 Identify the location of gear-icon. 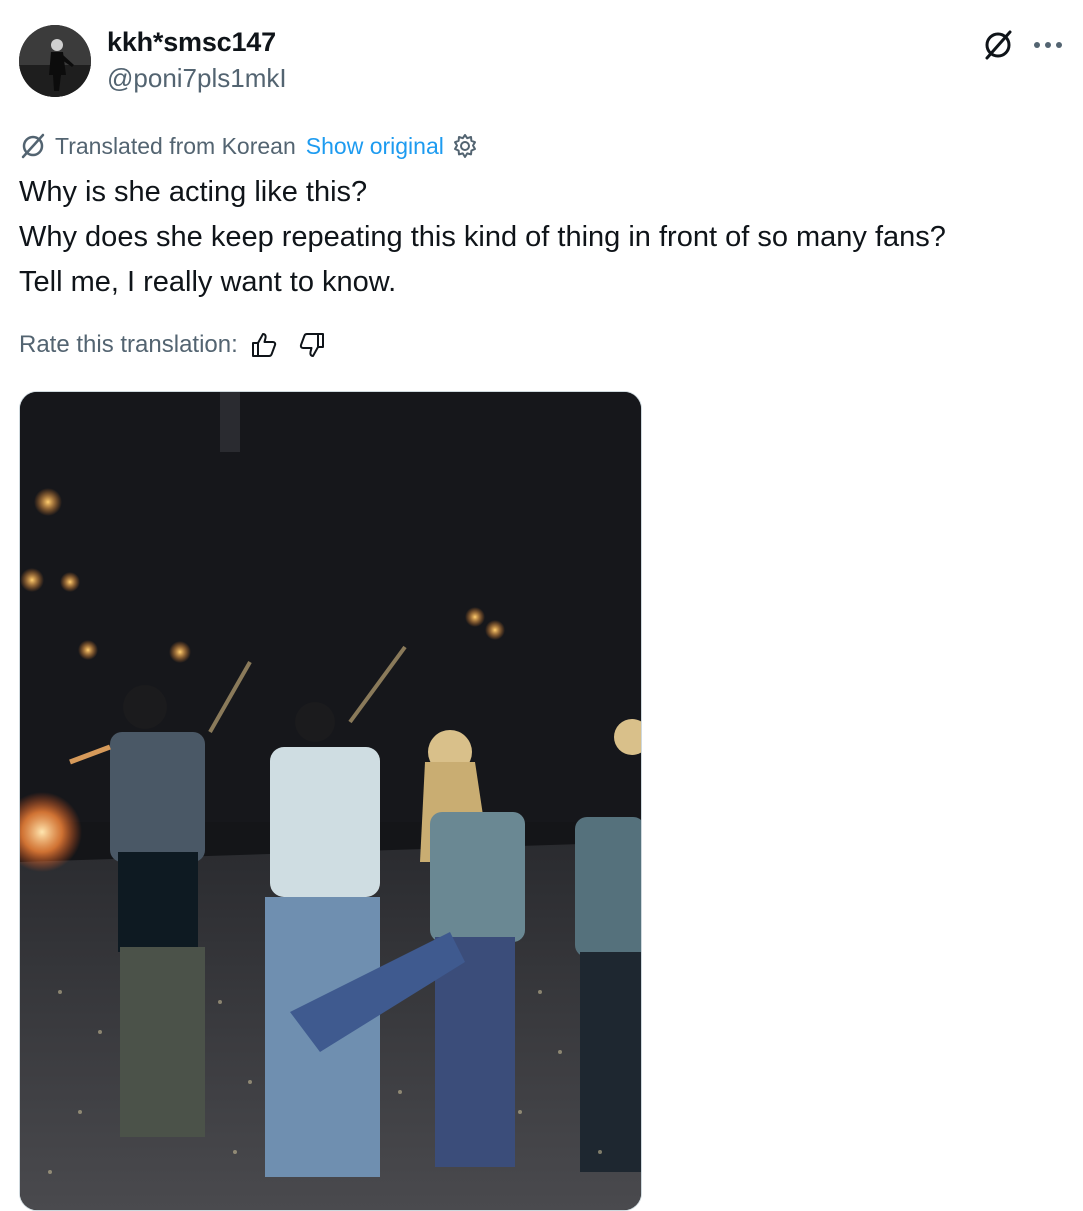
(465, 146).